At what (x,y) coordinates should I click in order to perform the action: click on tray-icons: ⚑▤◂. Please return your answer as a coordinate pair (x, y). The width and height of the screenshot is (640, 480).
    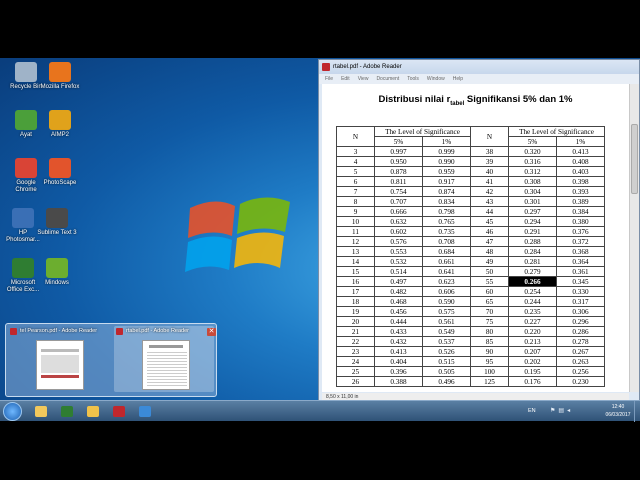
    Looking at the image, I should click on (561, 410).